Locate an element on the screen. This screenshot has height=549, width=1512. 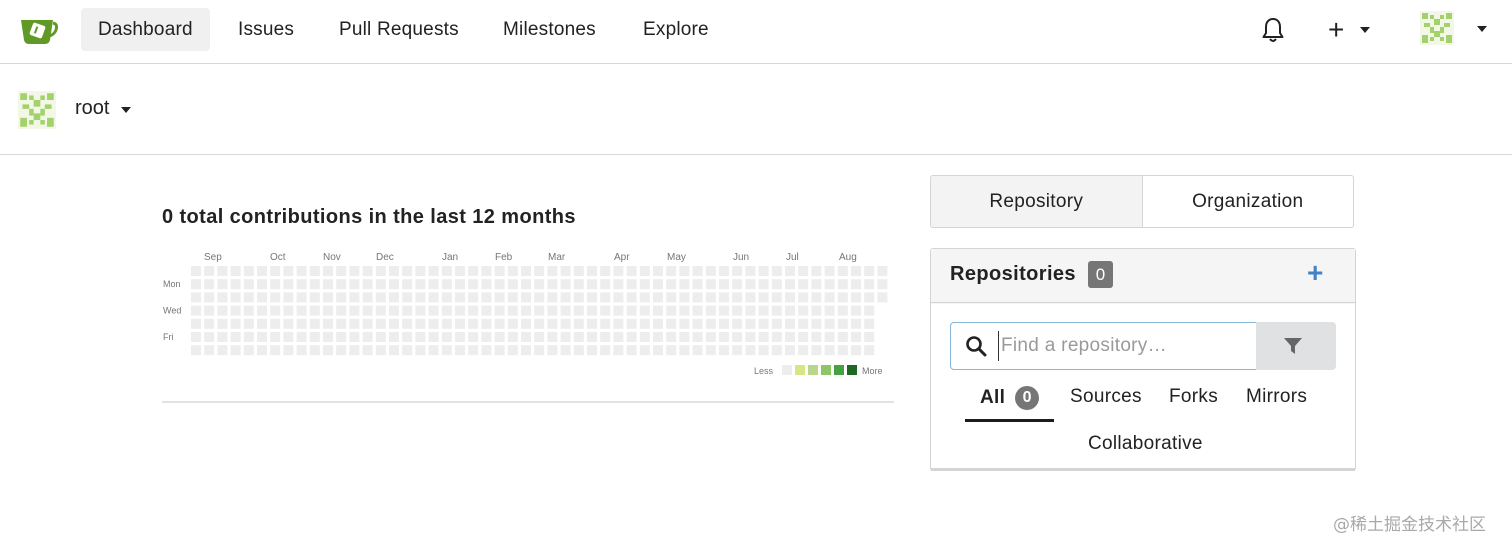
bell-icon is located at coordinates (1273, 30).